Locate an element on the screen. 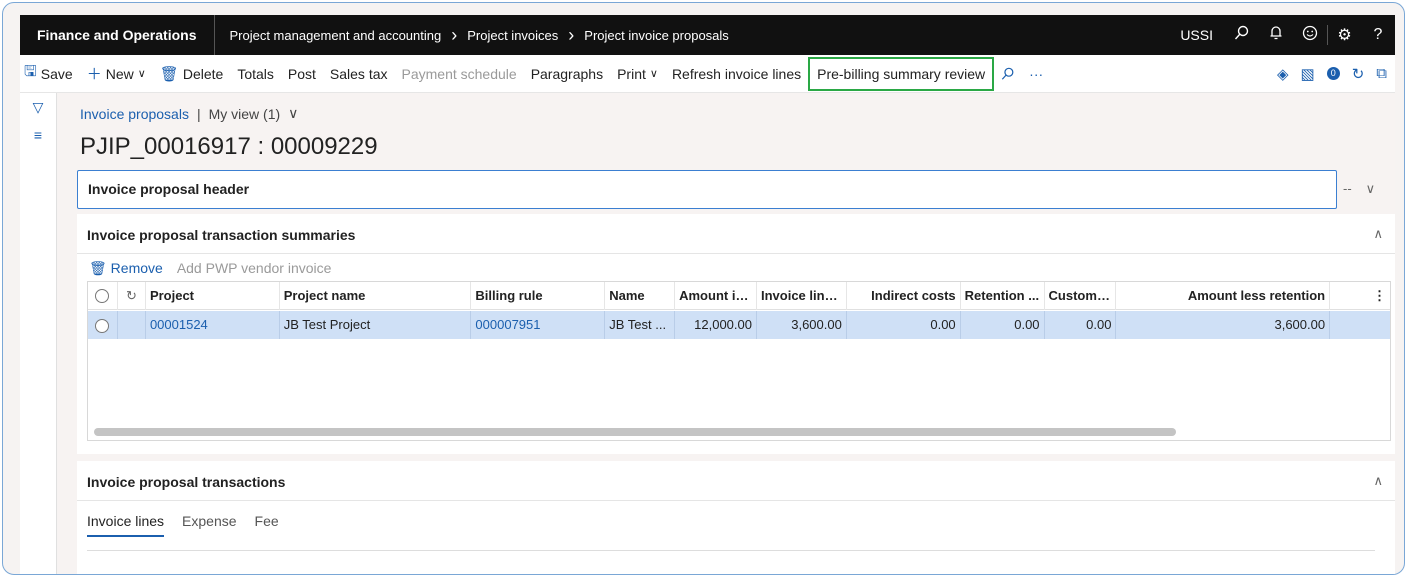 The height and width of the screenshot is (577, 1407). cell-retention: 0.00 is located at coordinates (1003, 325).